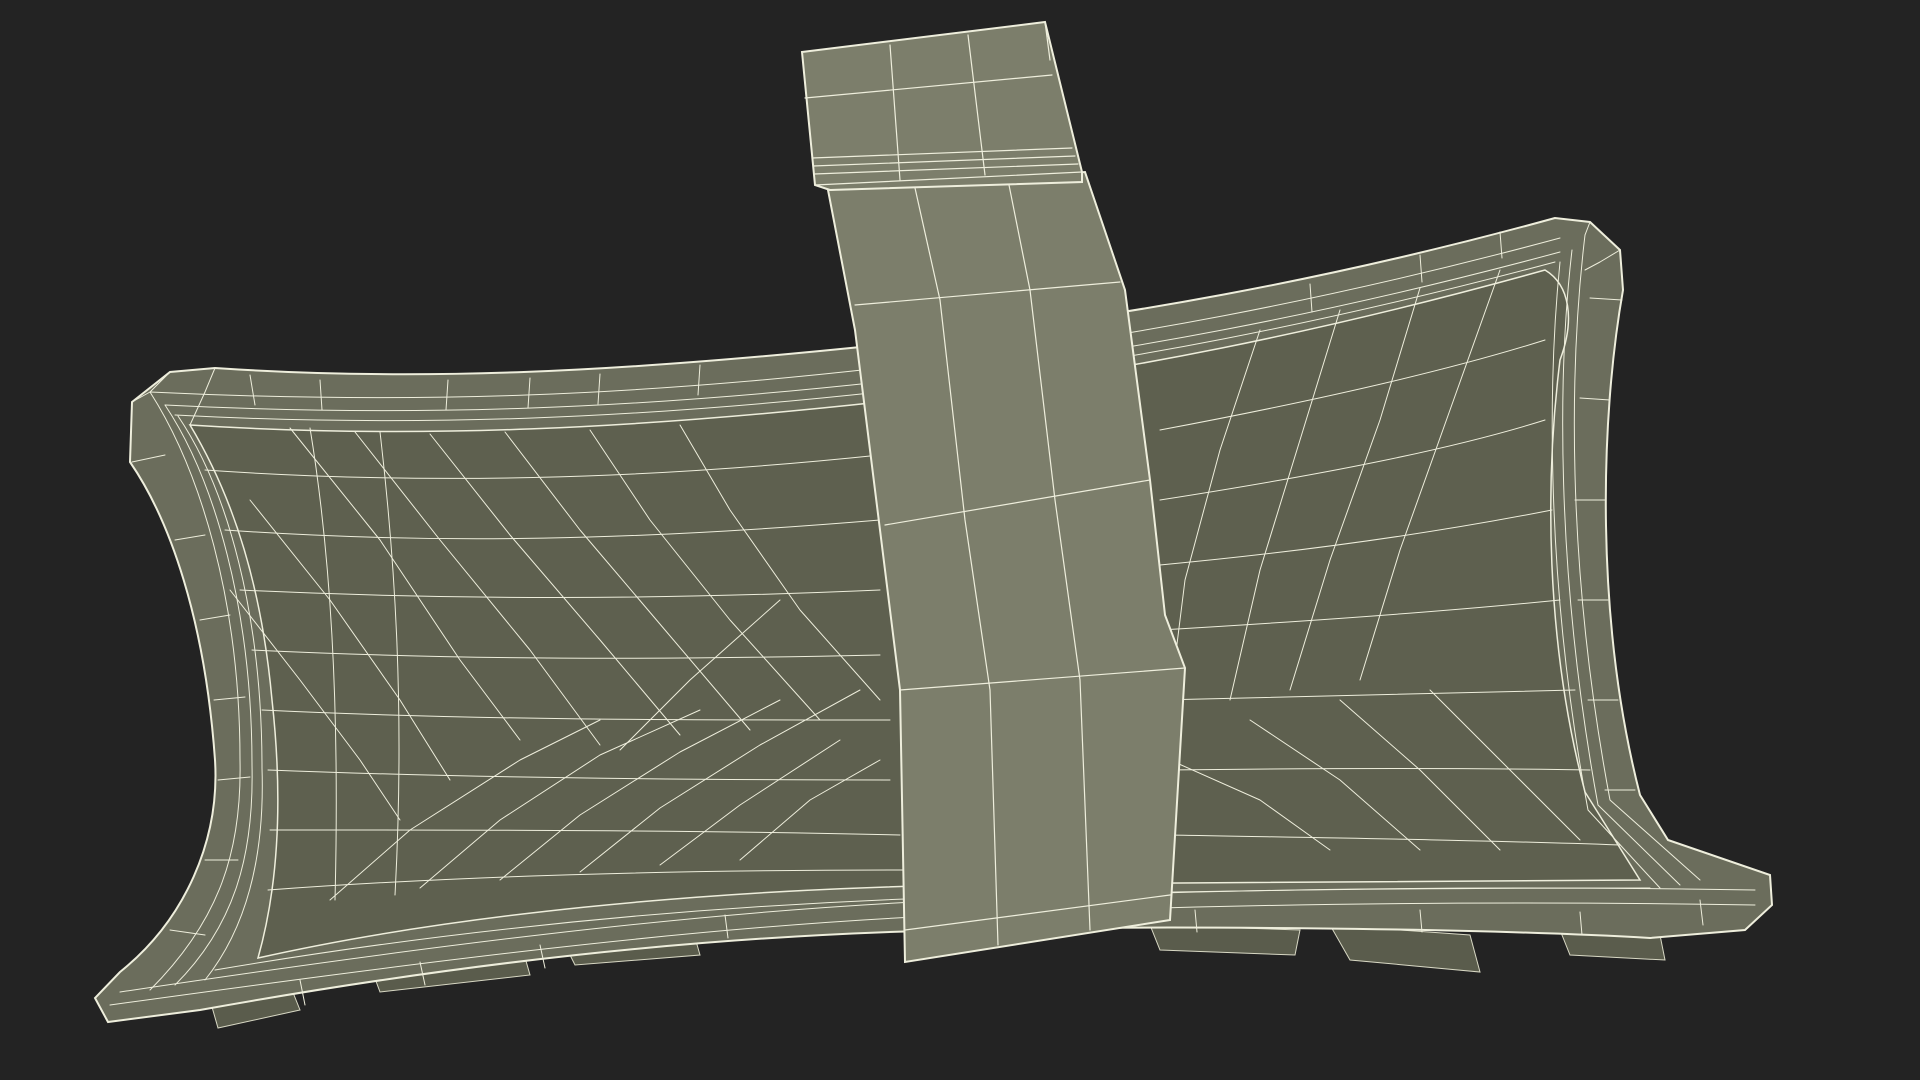 The image size is (1920, 1080). What do you see at coordinates (941, 106) in the screenshot?
I see `buckle-clip` at bounding box center [941, 106].